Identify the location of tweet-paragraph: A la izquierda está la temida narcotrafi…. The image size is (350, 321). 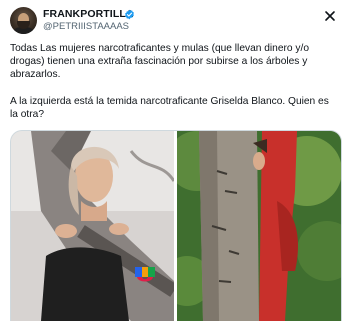
(169, 107).